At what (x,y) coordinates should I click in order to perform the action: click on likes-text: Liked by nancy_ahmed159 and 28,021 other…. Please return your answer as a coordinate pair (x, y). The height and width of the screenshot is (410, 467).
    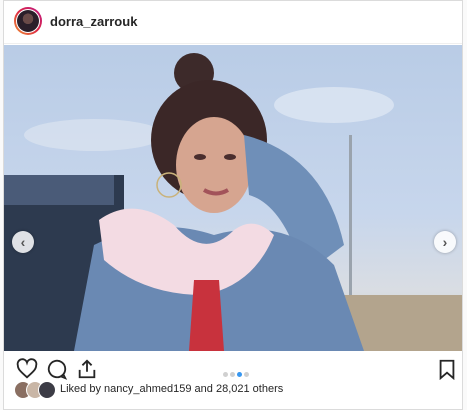
    Looking at the image, I should click on (171, 389).